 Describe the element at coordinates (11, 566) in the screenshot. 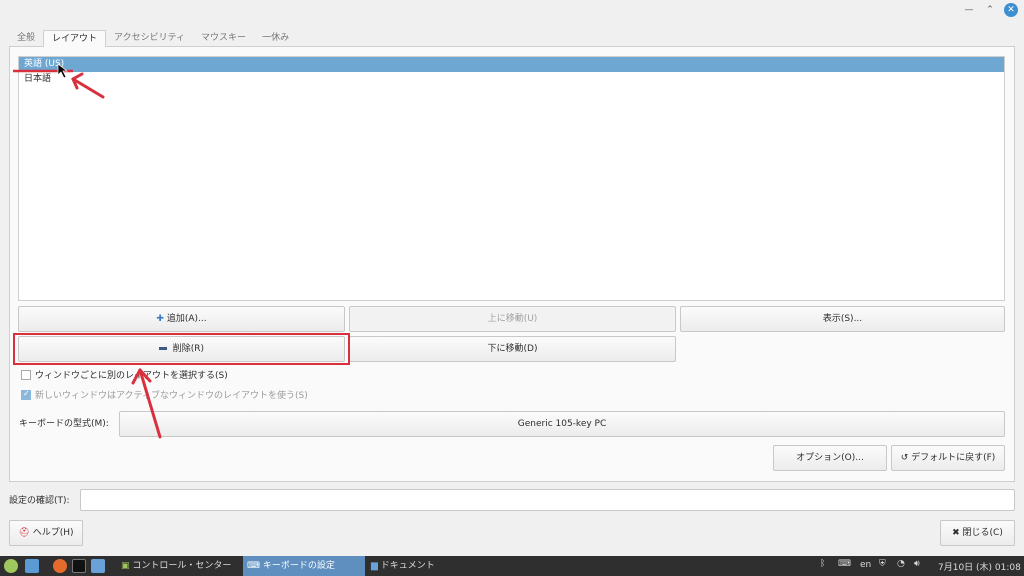

I see `menu-icon` at that location.